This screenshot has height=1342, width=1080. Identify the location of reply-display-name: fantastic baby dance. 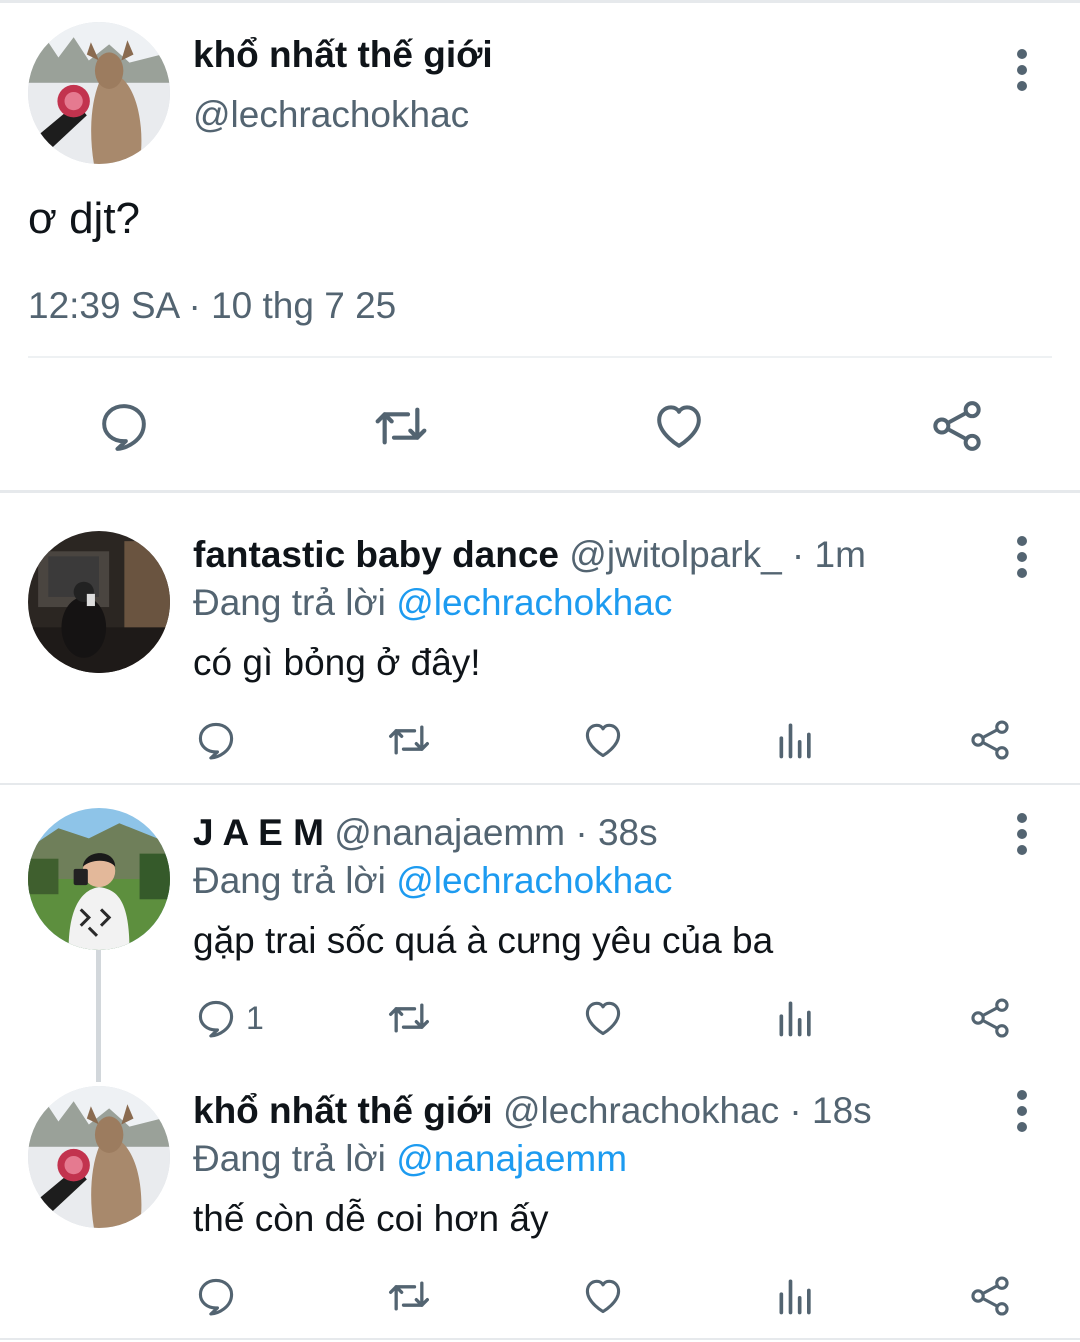
(376, 554).